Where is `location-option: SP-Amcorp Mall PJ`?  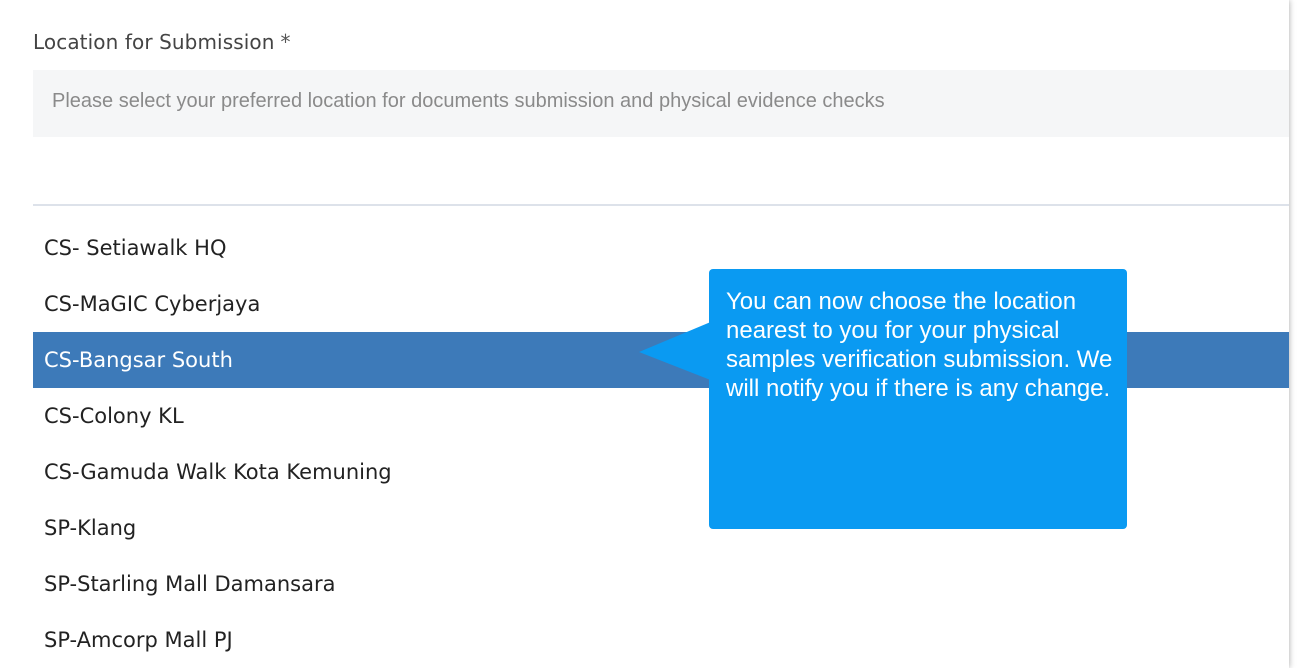 location-option: SP-Amcorp Mall PJ is located at coordinates (661, 640).